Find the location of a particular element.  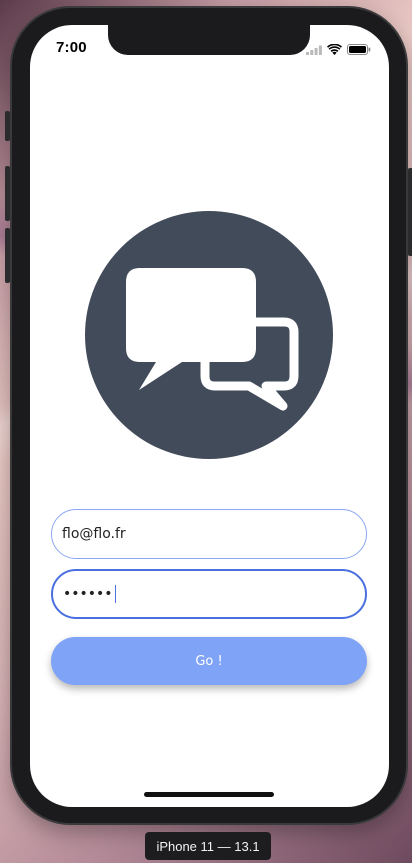

volume-up-button is located at coordinates (7, 193).